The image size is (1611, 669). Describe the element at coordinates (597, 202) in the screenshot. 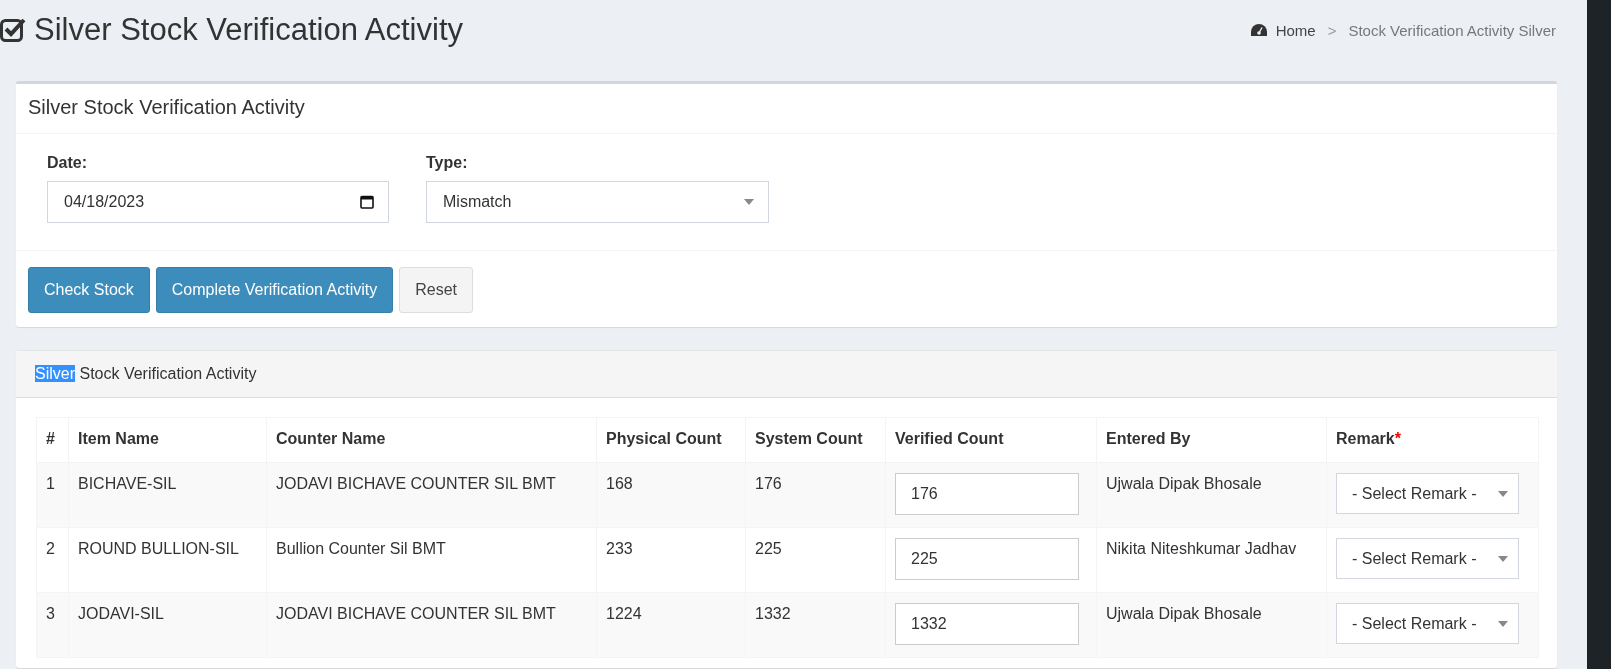

I see `type-dropdown: Mismatch` at that location.